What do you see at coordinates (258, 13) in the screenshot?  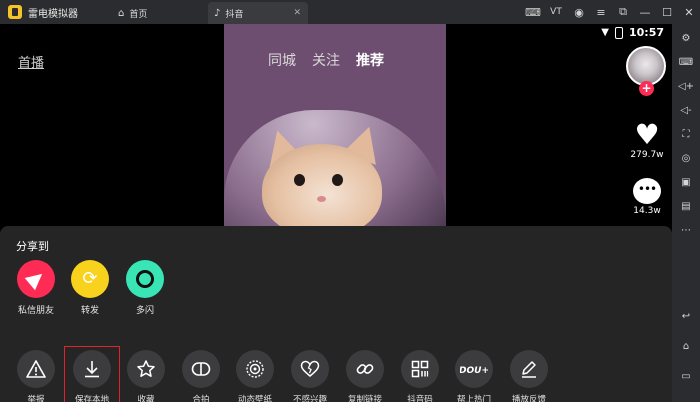 I see `tab-douyin: ♪ 抖音 ✕` at bounding box center [258, 13].